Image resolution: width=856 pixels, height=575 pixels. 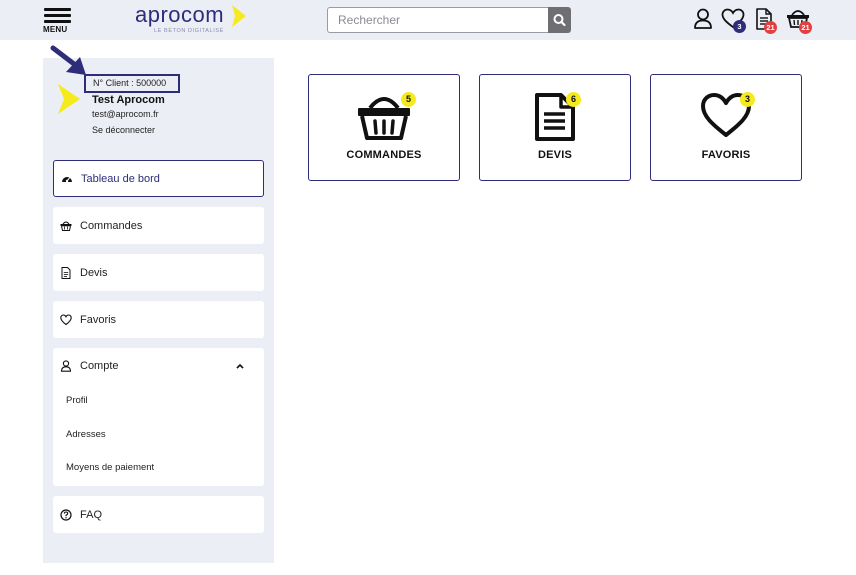 I want to click on user-account-button, so click(x=703, y=21).